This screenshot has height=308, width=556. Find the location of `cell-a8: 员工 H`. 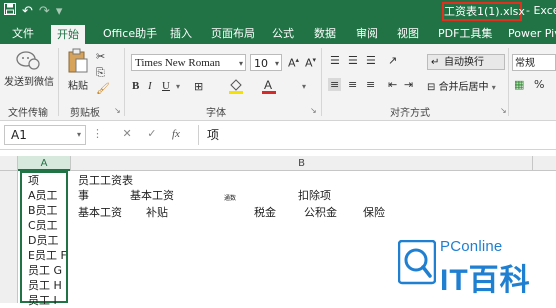

cell-a8: 员工 H is located at coordinates (45, 285).